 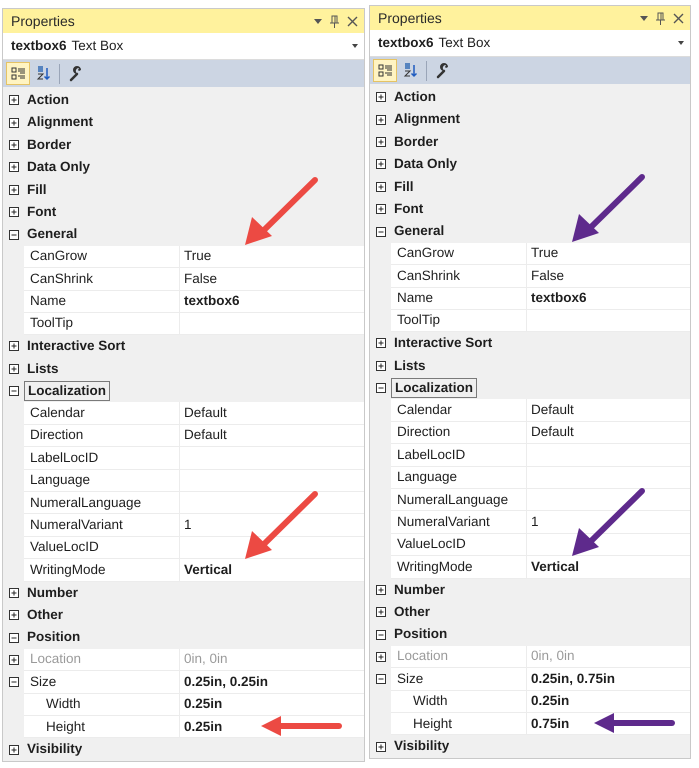 I want to click on property-name: Size, so click(x=459, y=679).